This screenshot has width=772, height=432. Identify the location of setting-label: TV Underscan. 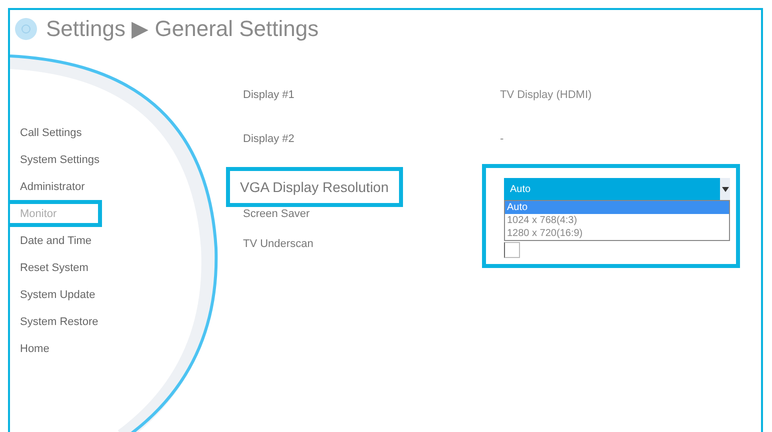
(278, 244).